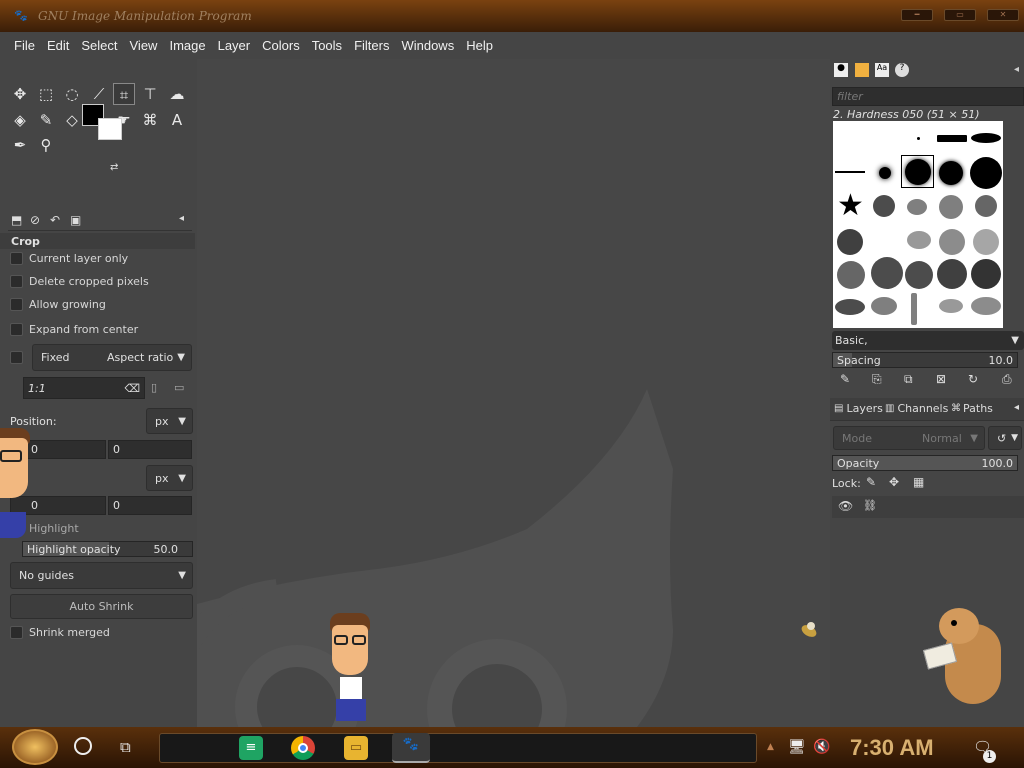 This screenshot has height=768, width=1024. Describe the element at coordinates (125, 747) in the screenshot. I see `task-view-icon: ⧉` at that location.